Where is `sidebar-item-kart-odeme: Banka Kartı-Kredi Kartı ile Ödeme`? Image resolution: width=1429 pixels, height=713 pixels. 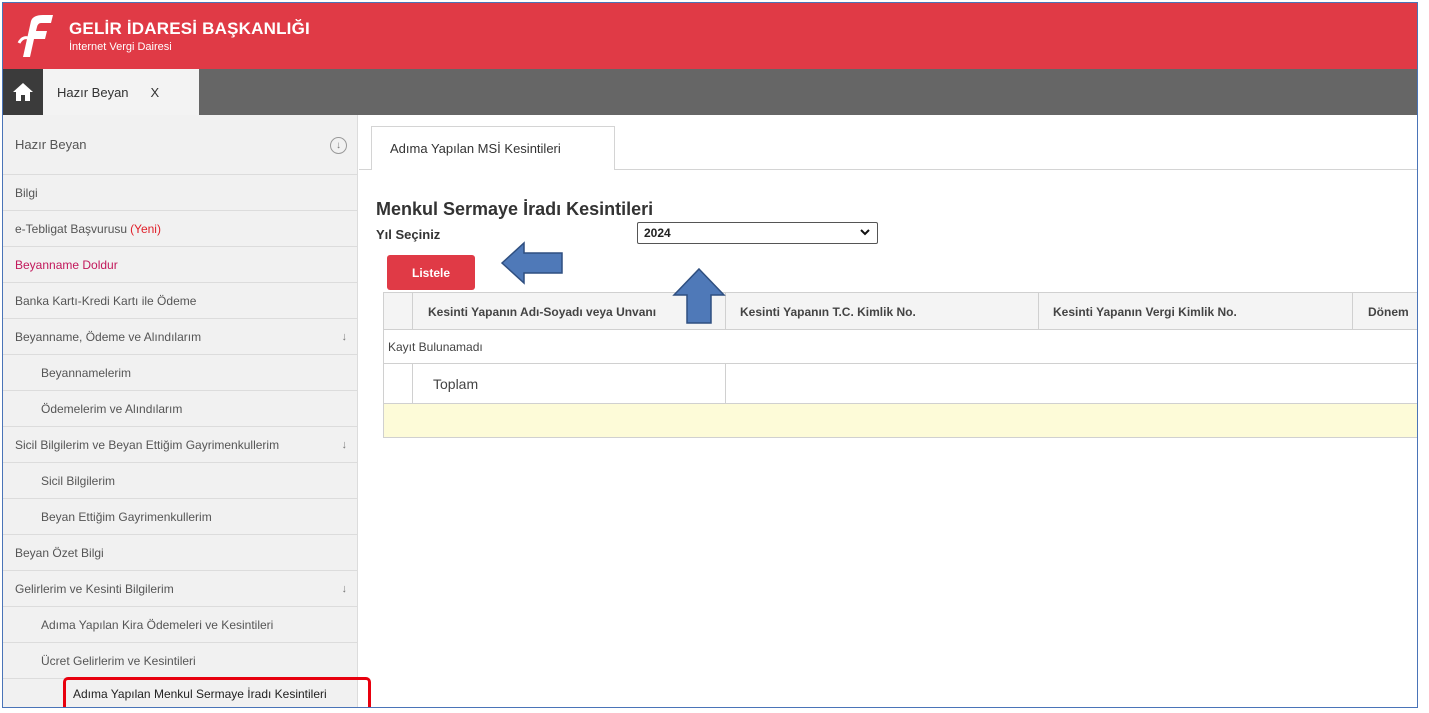 sidebar-item-kart-odeme: Banka Kartı-Kredi Kartı ile Ödeme is located at coordinates (180, 301).